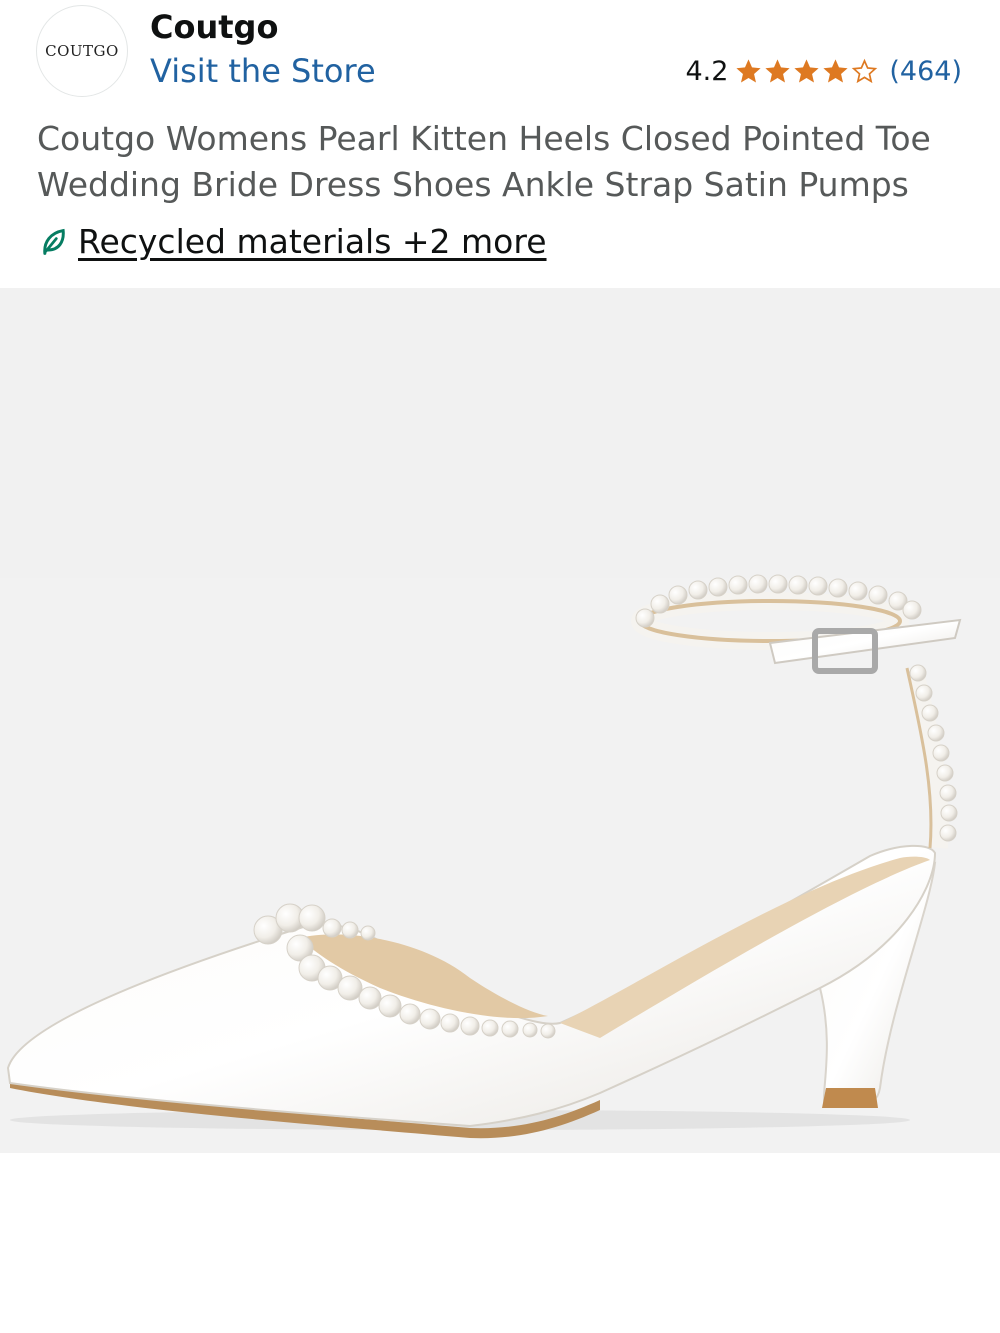 This screenshot has width=1000, height=1333. I want to click on features-link-text: Recycled materials +2 more, so click(312, 241).